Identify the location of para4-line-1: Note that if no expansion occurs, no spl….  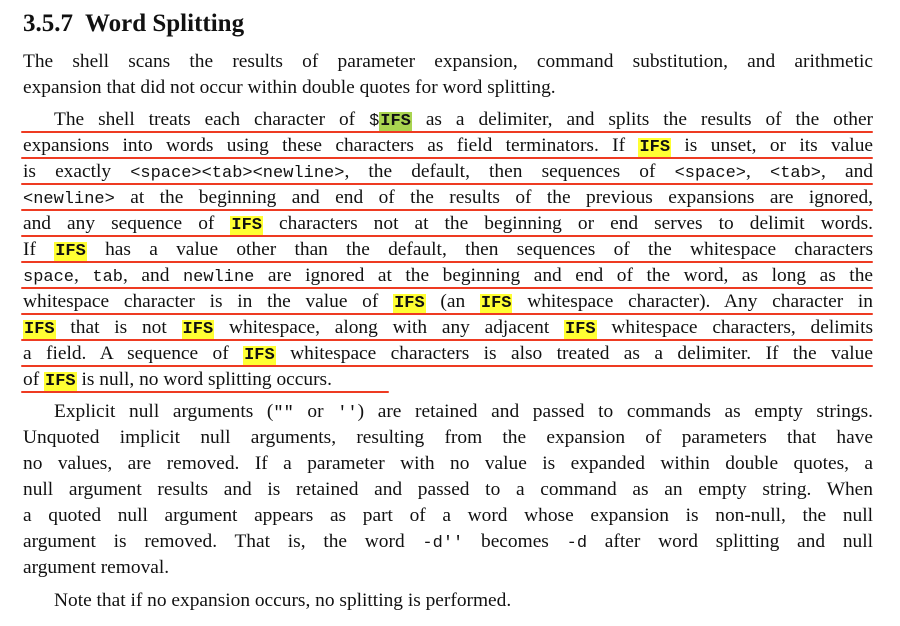
(283, 600).